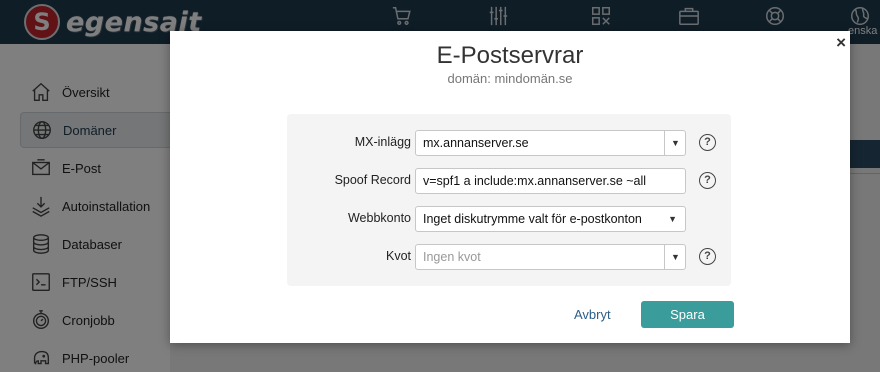 This screenshot has width=880, height=372. Describe the element at coordinates (398, 256) in the screenshot. I see `kvot-label: Kvot` at that location.